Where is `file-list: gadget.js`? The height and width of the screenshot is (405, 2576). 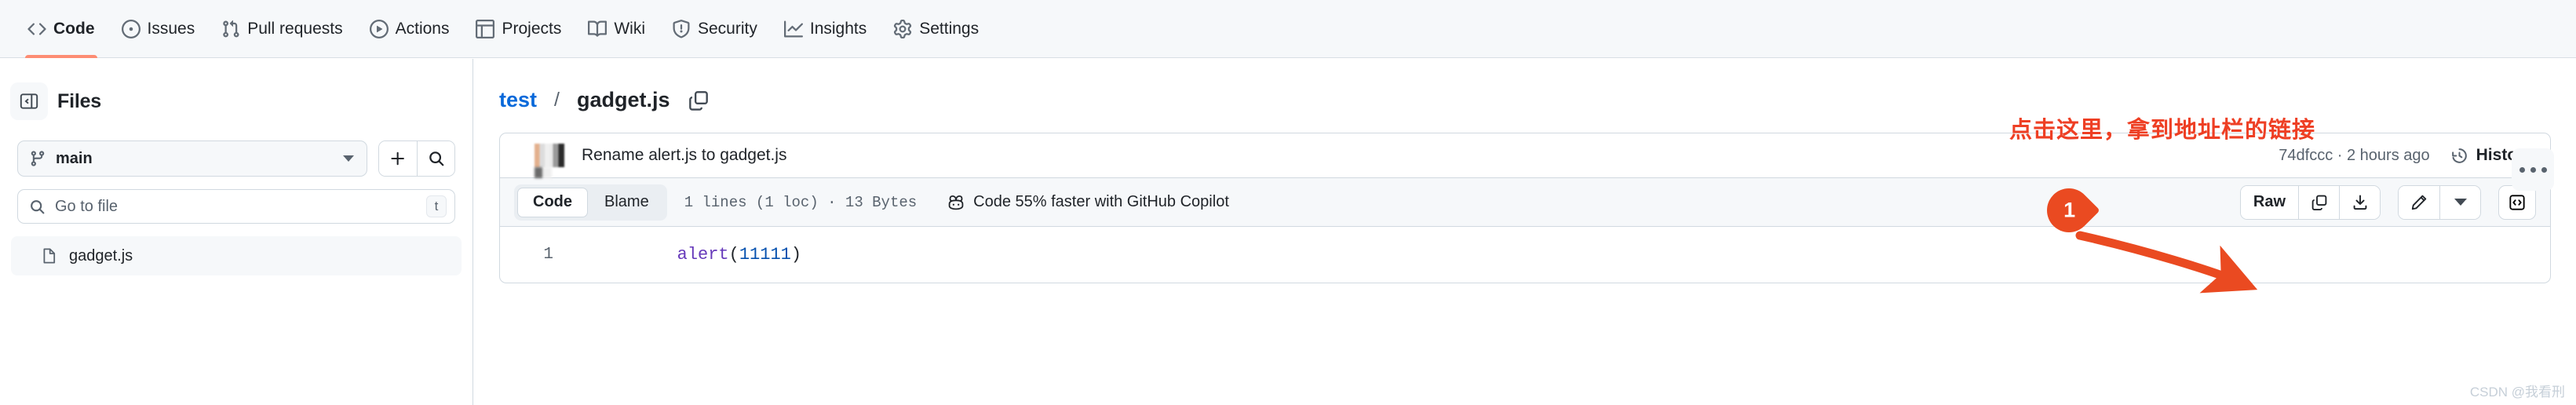 file-list: gadget.js is located at coordinates (236, 255).